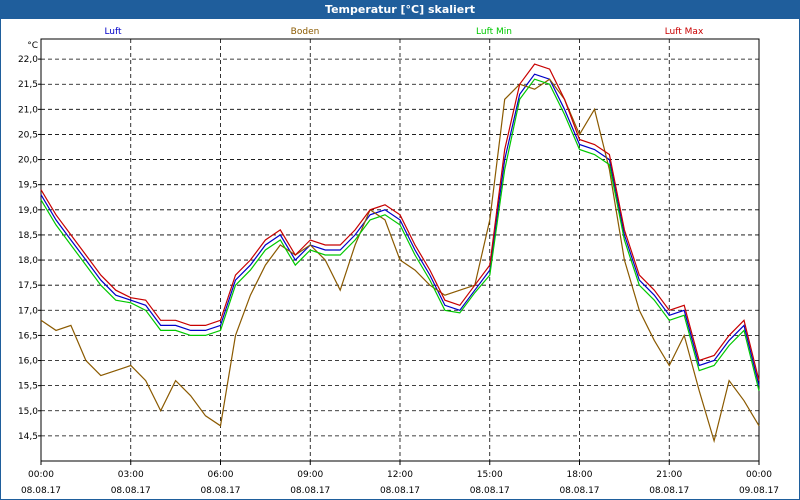 This screenshot has width=800, height=500. What do you see at coordinates (490, 475) in the screenshot?
I see `x-tick-time: 15:00` at bounding box center [490, 475].